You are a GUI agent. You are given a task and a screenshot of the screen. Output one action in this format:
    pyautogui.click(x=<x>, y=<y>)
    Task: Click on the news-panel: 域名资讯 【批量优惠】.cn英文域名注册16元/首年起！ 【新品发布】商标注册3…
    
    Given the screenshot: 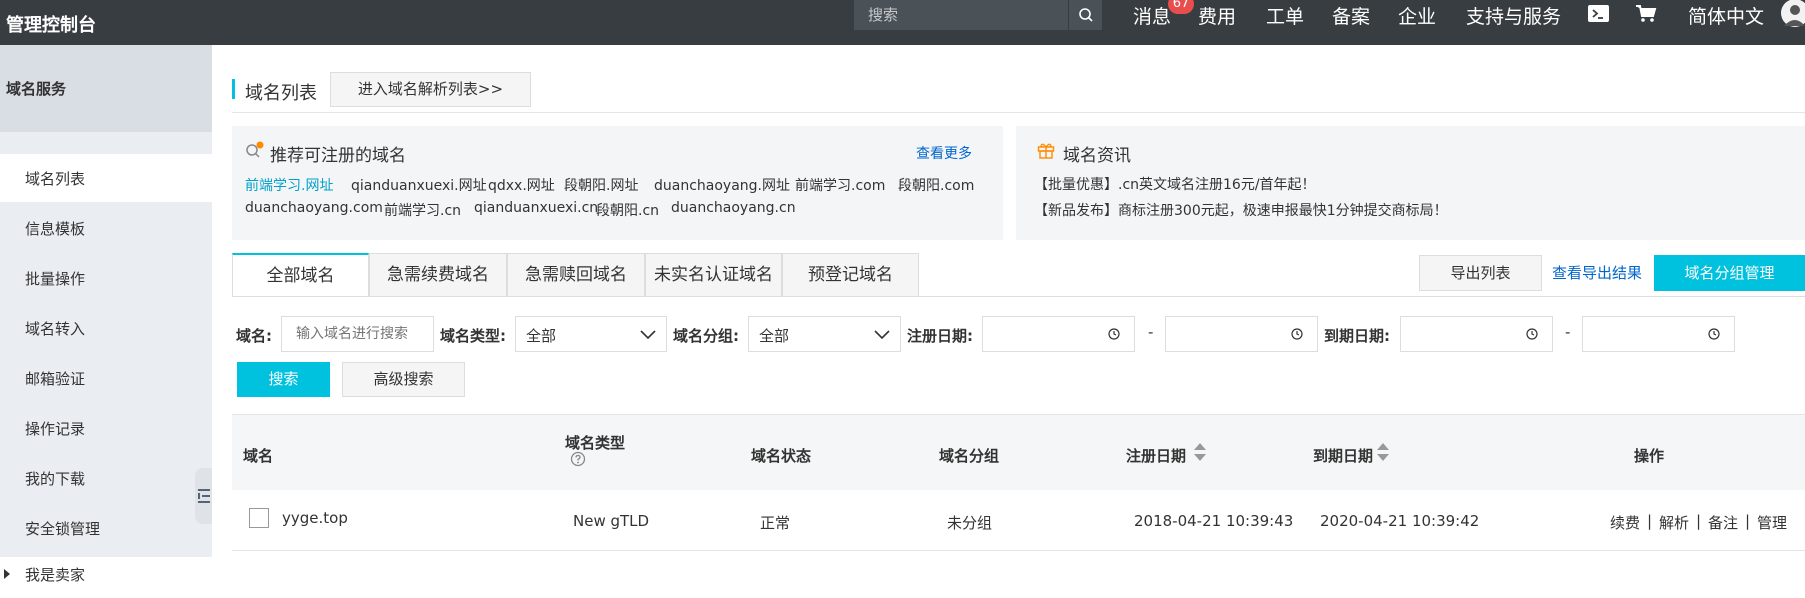 What is the action you would take?
    pyautogui.click(x=1410, y=183)
    